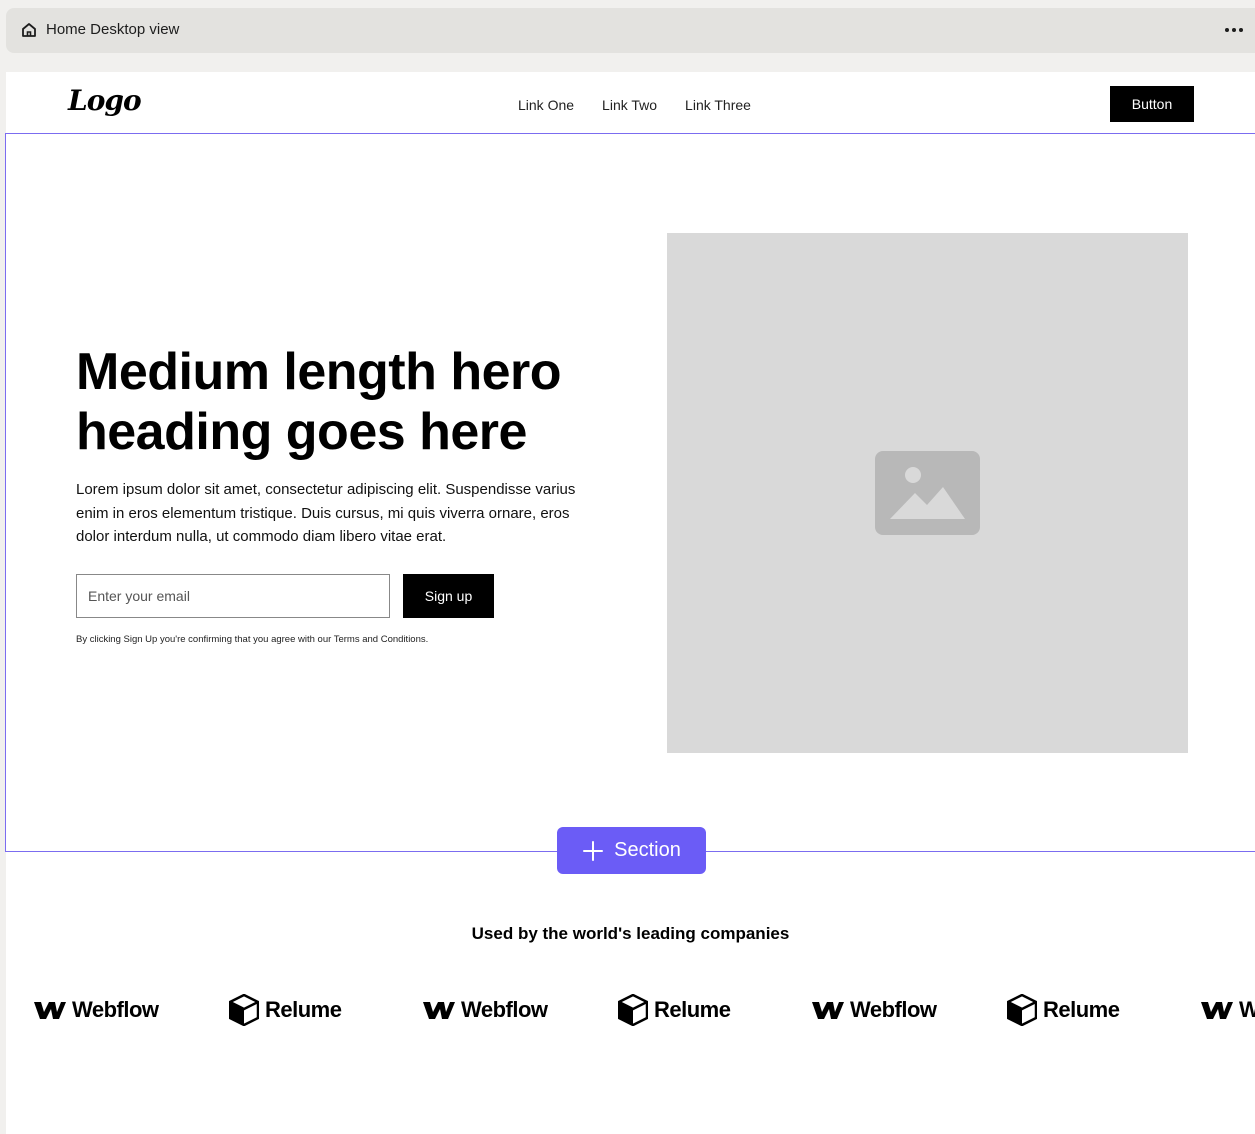 The image size is (1255, 1134). Describe the element at coordinates (647, 850) in the screenshot. I see `add-section-label: Section` at that location.